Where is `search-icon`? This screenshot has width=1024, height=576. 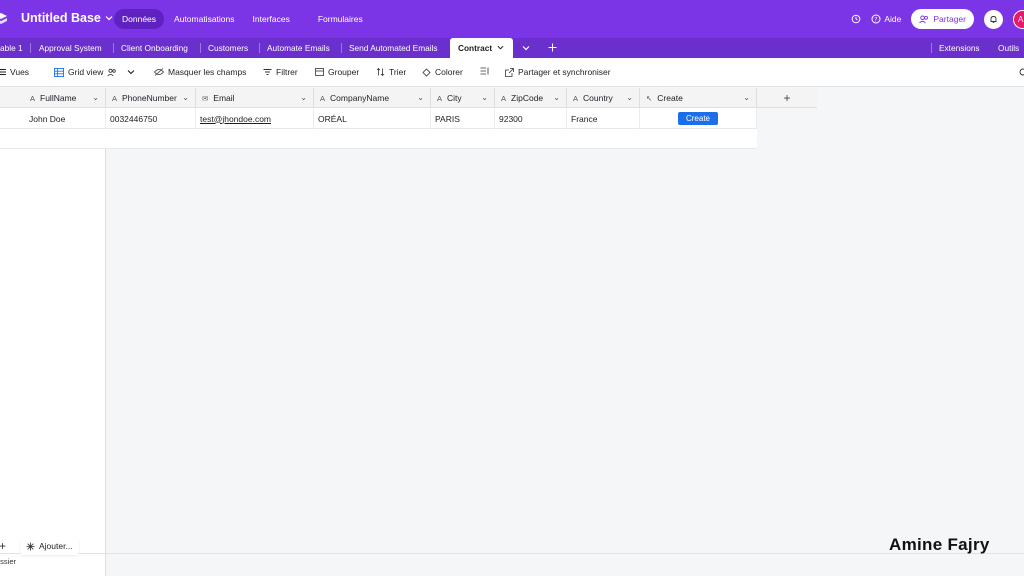 search-icon is located at coordinates (1021, 72).